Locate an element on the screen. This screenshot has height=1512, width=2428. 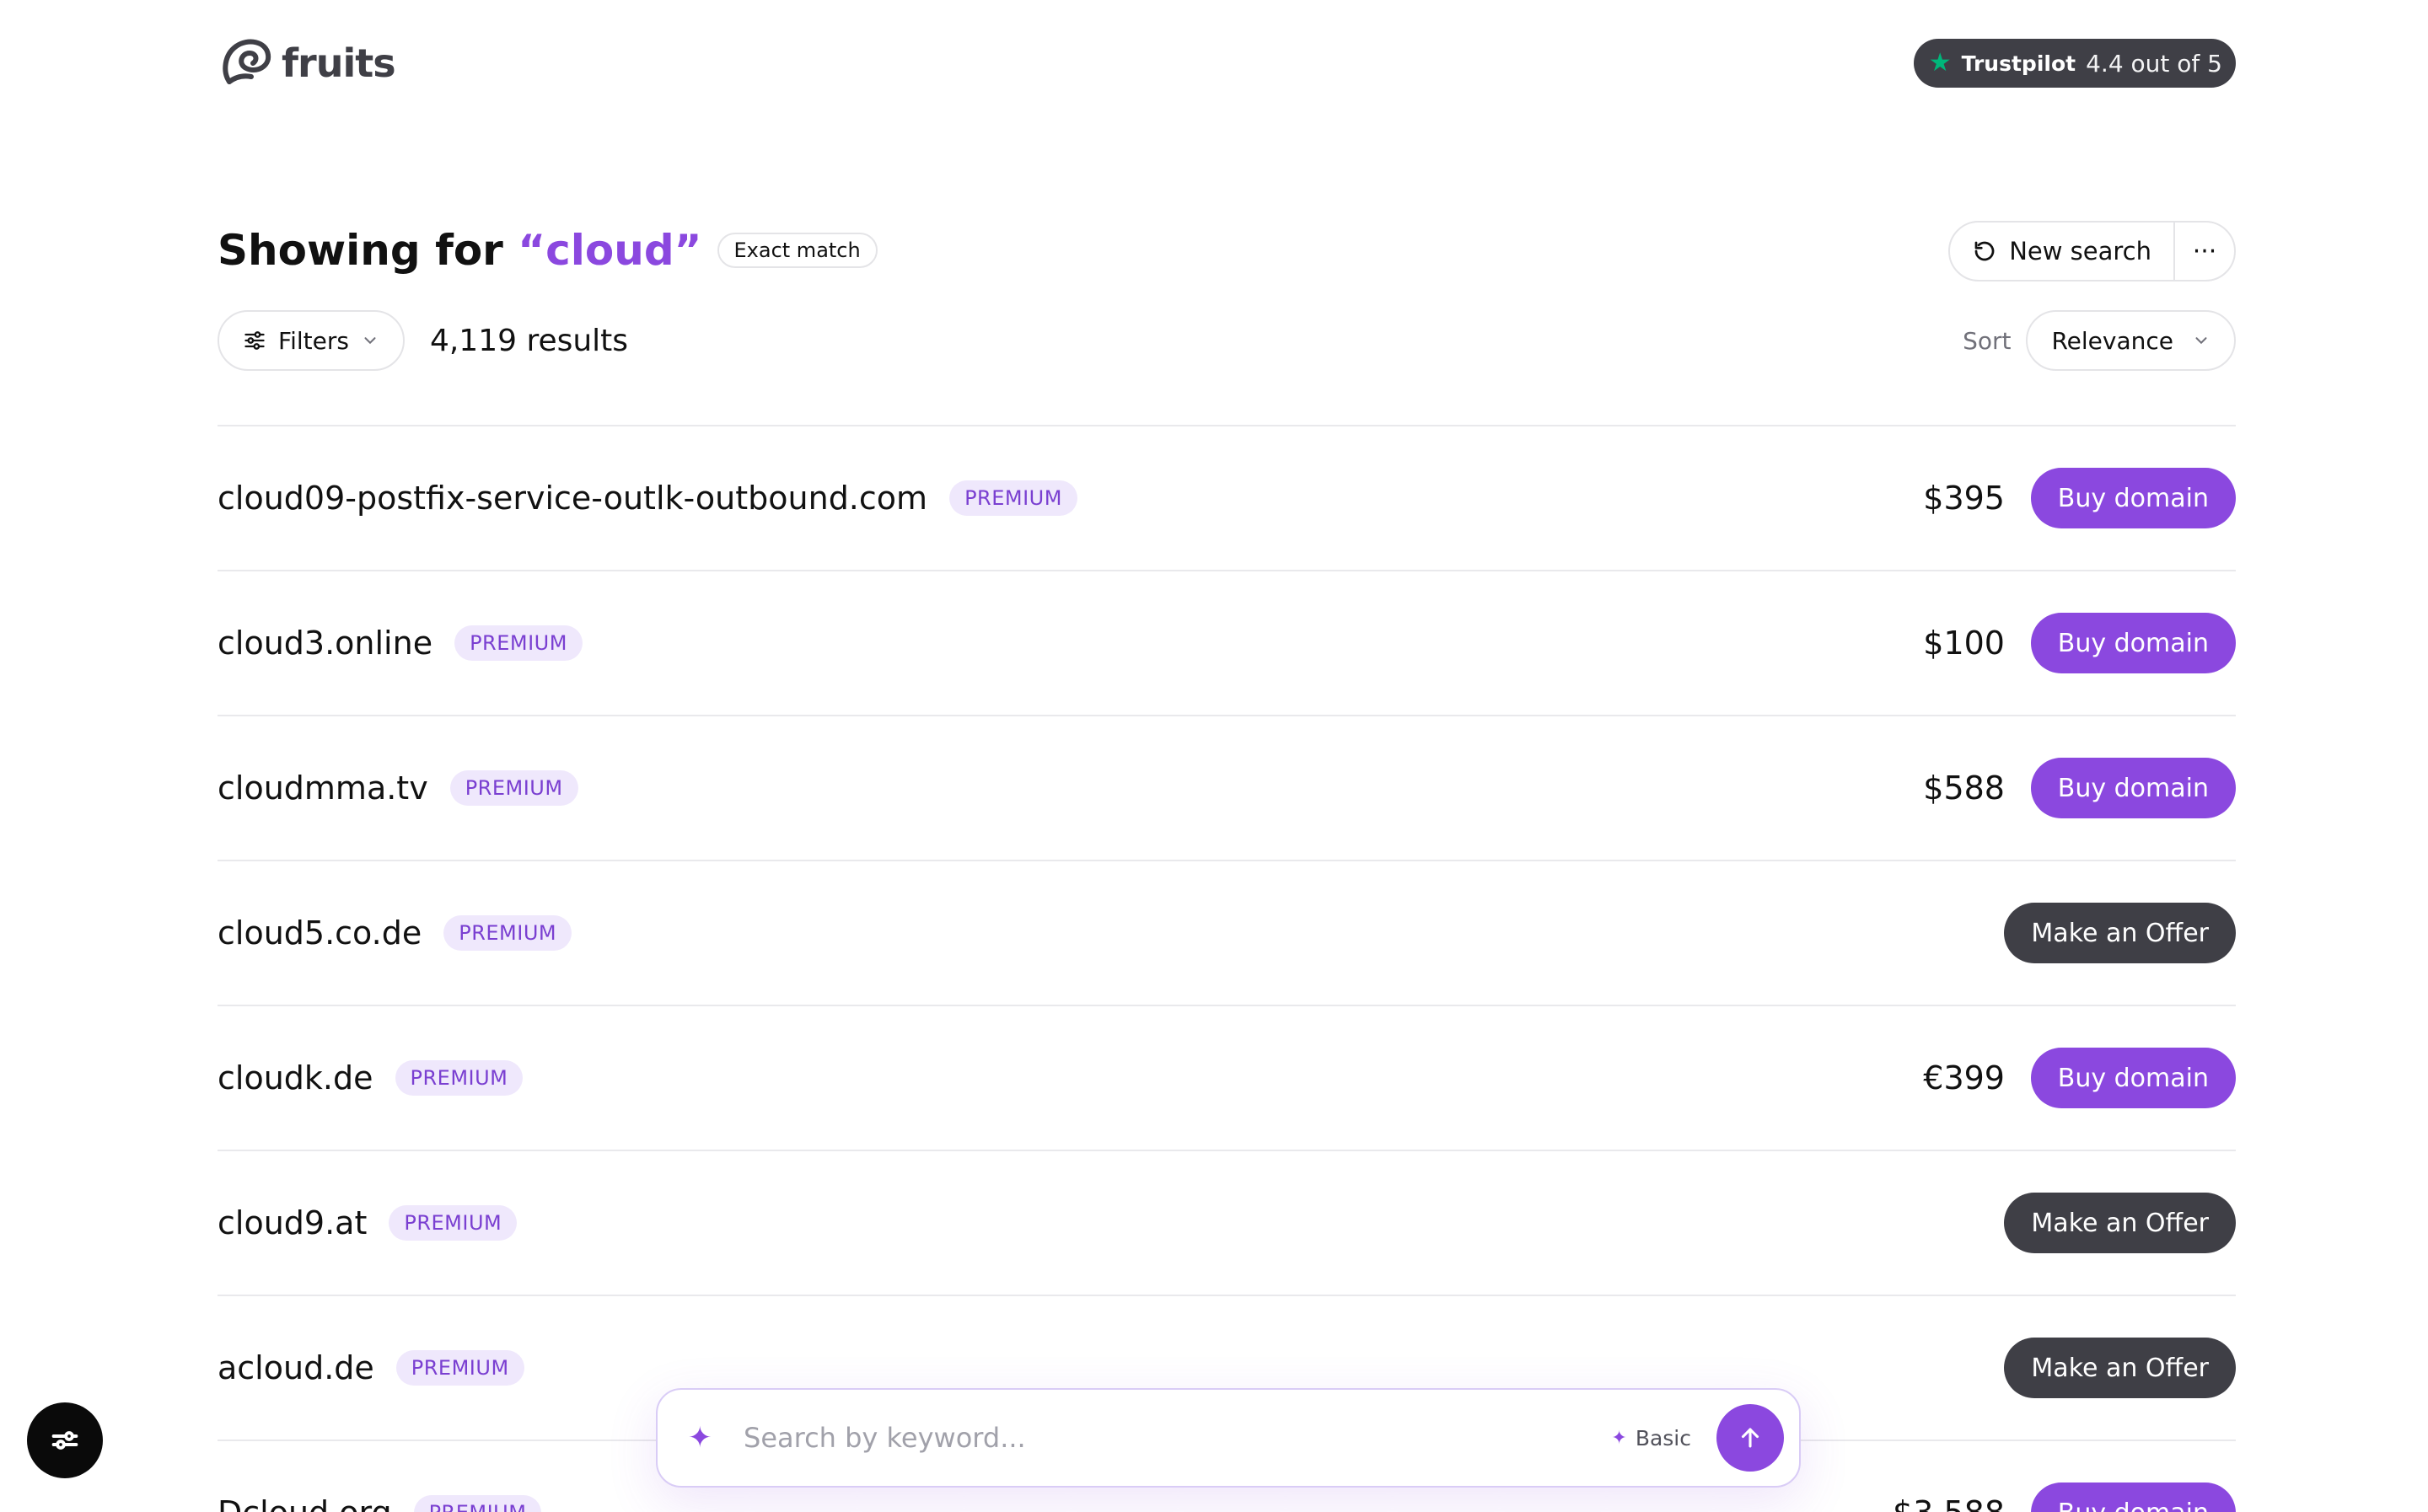
submit-search-button is located at coordinates (1750, 1438).